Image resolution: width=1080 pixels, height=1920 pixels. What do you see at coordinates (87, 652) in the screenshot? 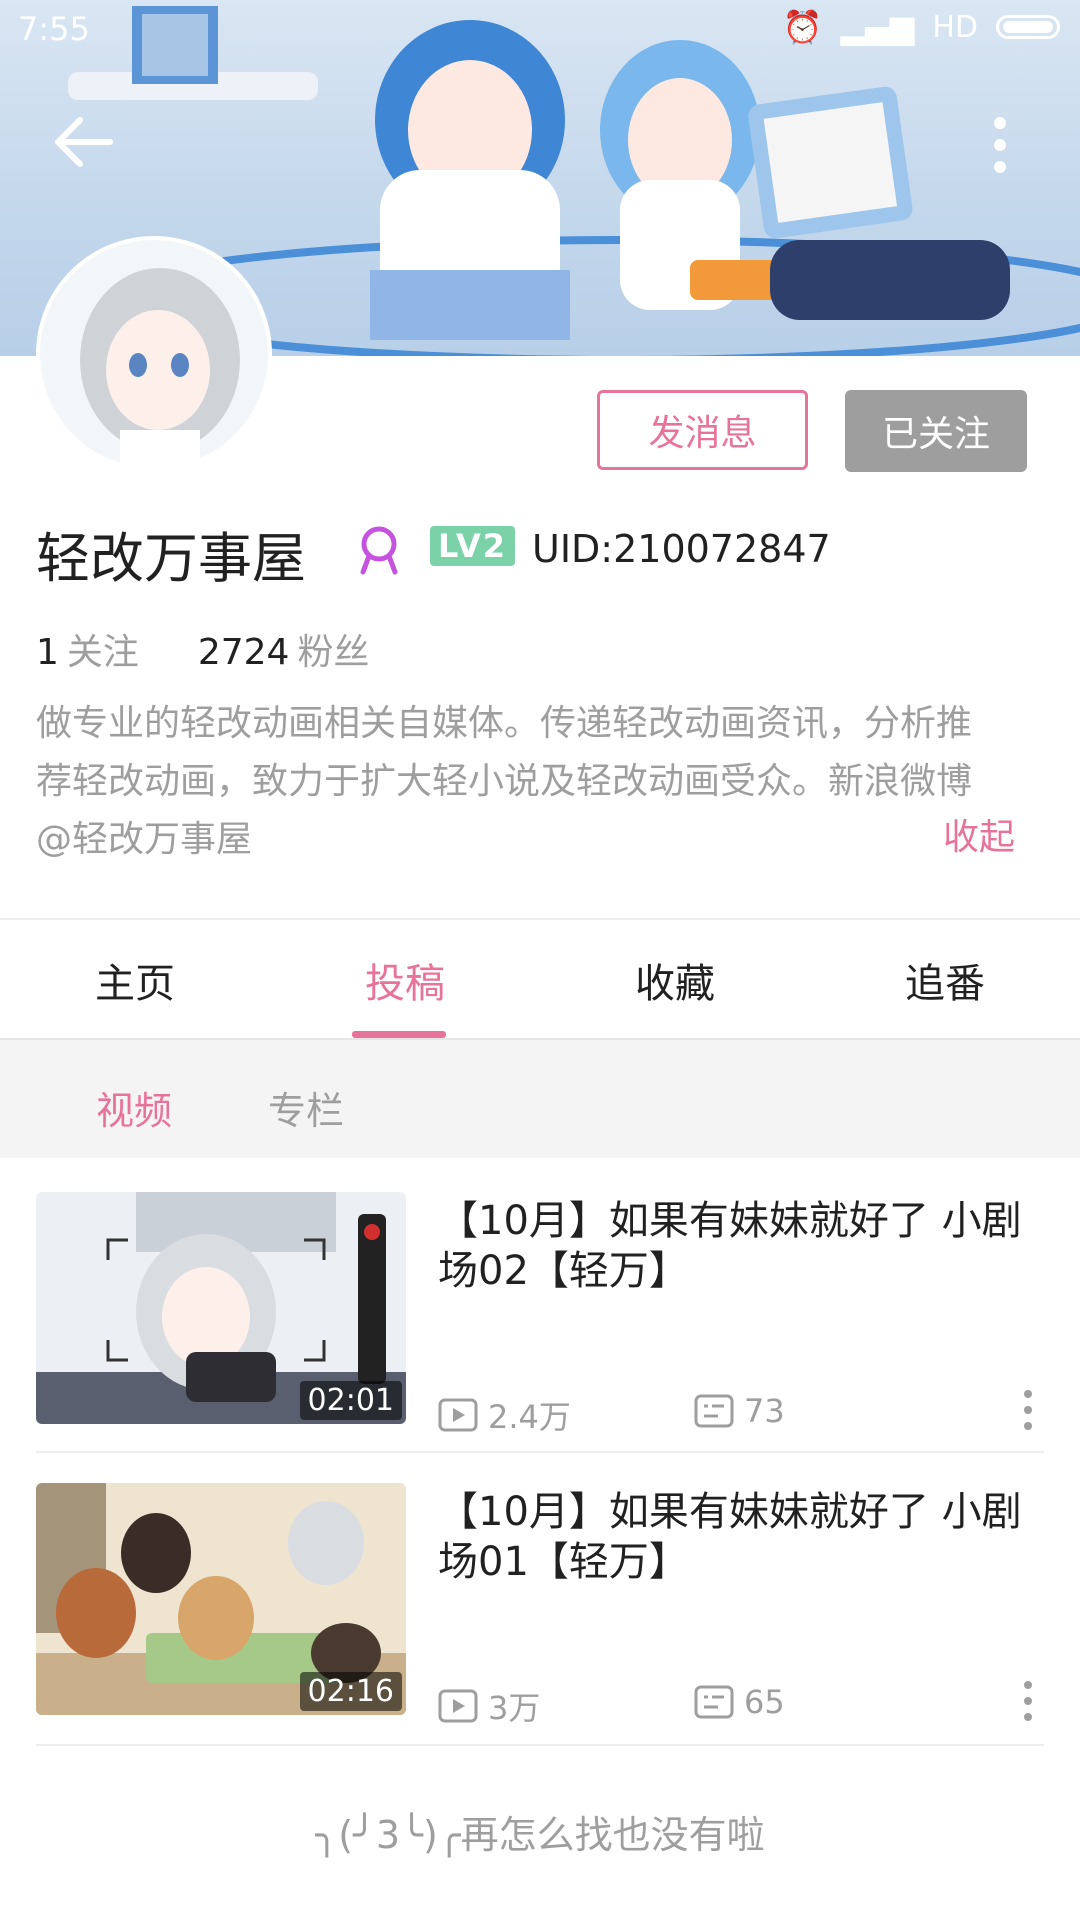
I see `following-stat: 1 关注` at bounding box center [87, 652].